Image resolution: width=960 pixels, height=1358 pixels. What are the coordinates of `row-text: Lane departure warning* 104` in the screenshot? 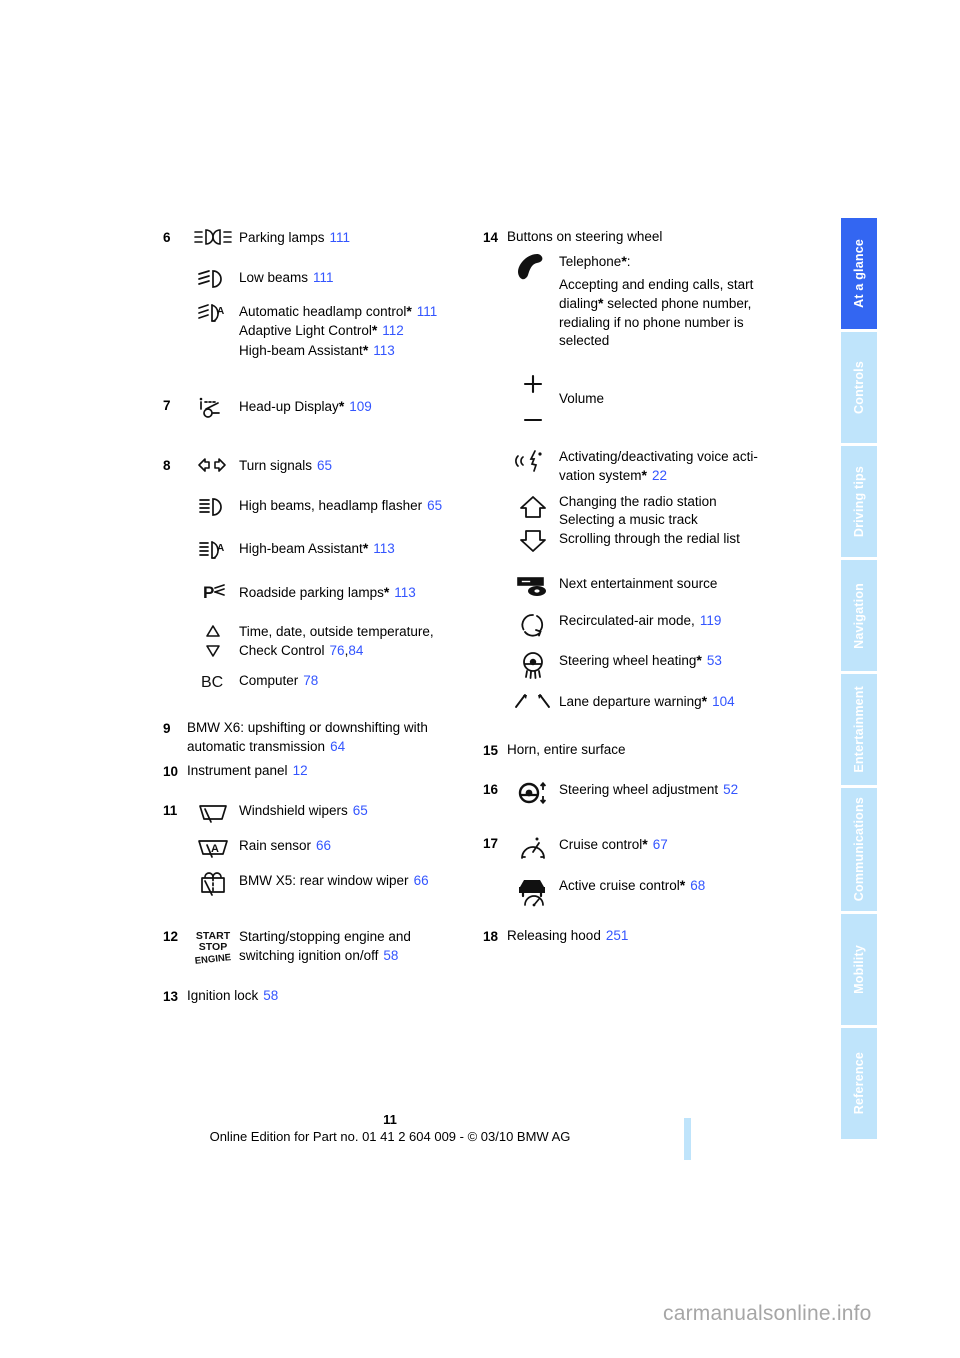 It's located at (681, 701).